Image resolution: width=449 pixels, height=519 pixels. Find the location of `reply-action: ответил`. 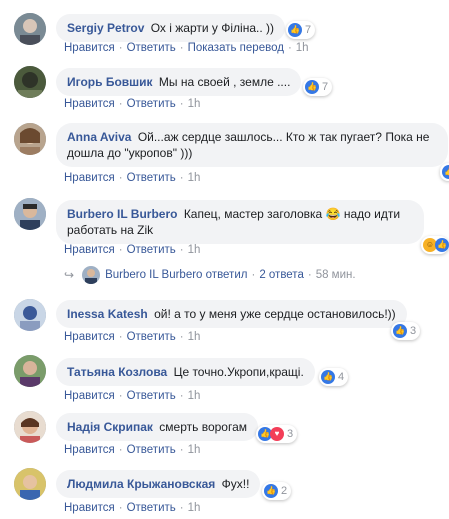

reply-action: ответил is located at coordinates (226, 275).